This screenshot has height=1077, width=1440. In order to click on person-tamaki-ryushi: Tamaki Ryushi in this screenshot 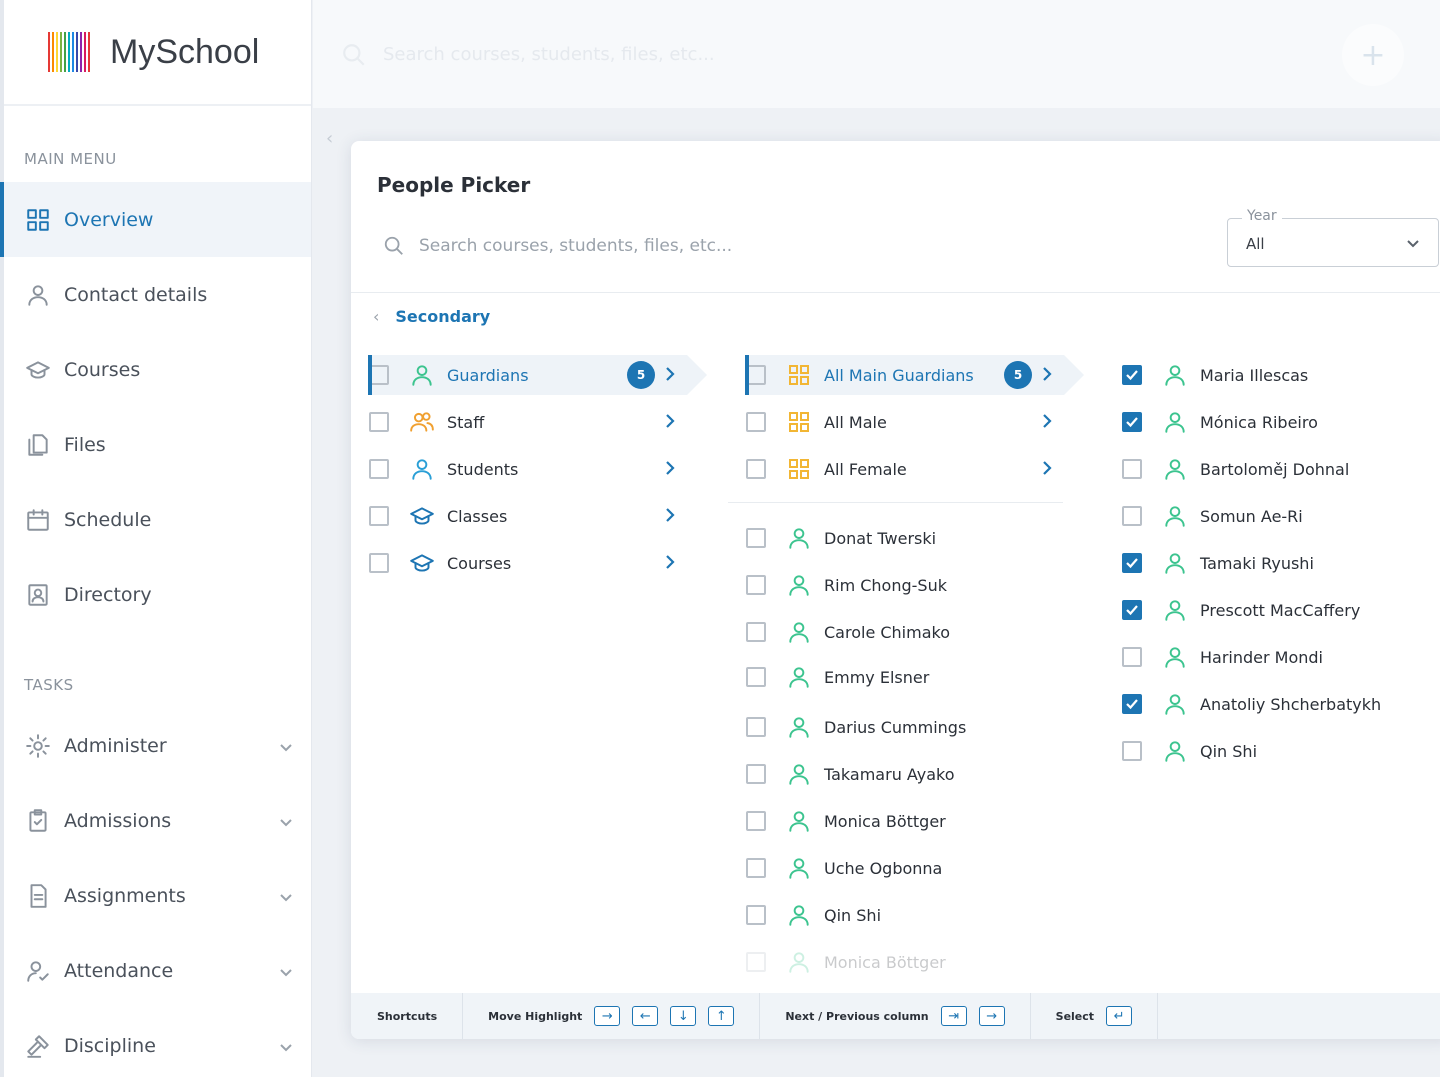, I will do `click(1272, 563)`.